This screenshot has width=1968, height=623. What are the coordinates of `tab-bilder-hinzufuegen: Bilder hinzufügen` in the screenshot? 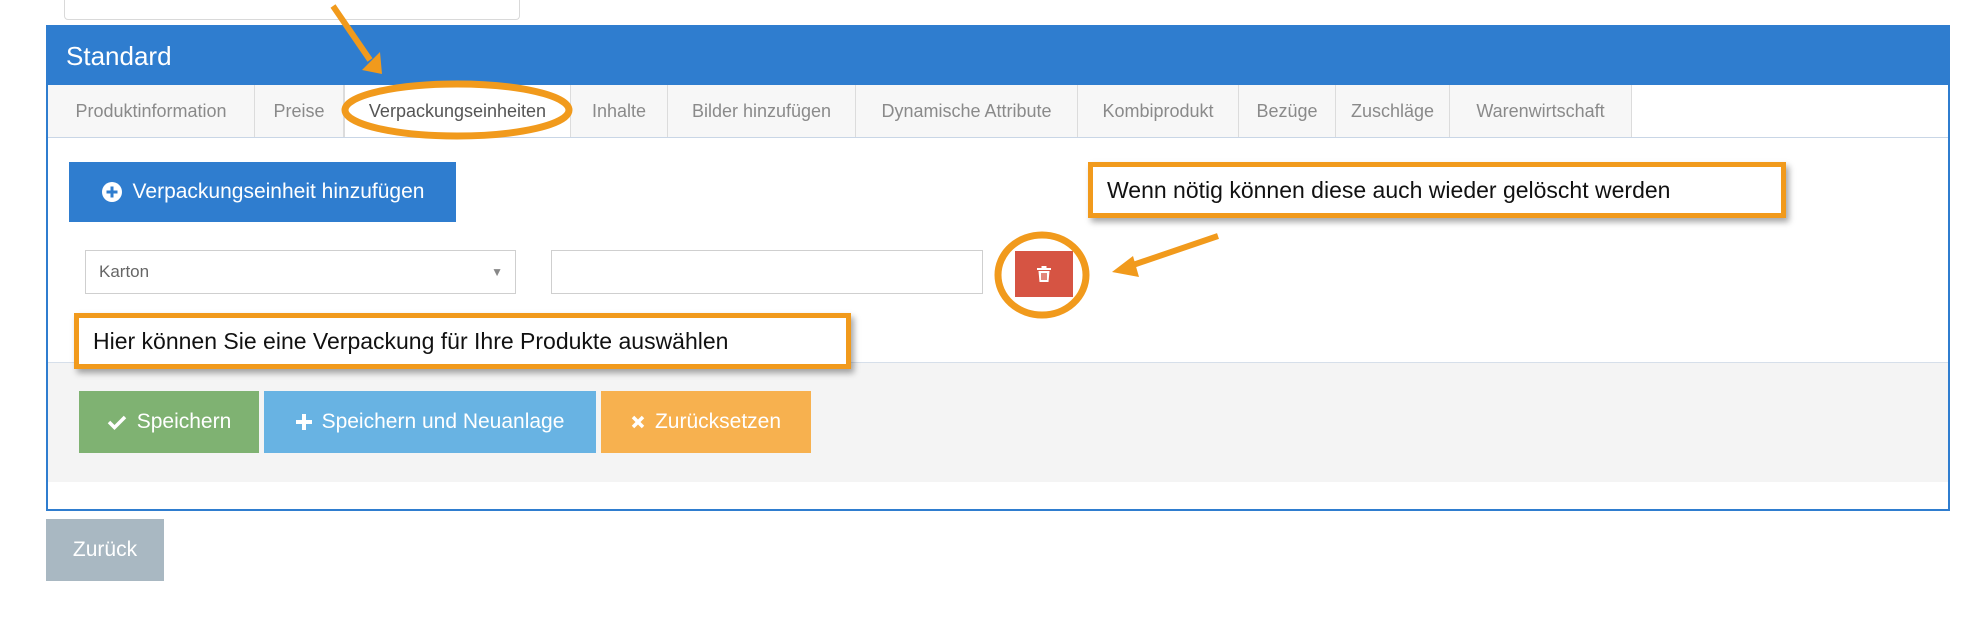 It's located at (762, 111).